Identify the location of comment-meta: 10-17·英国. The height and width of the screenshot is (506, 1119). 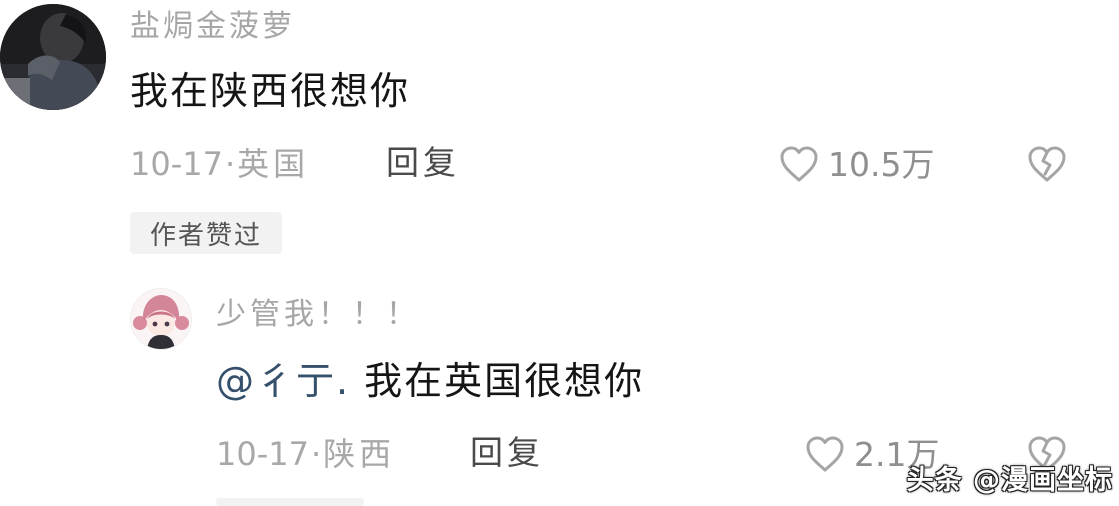
(219, 164).